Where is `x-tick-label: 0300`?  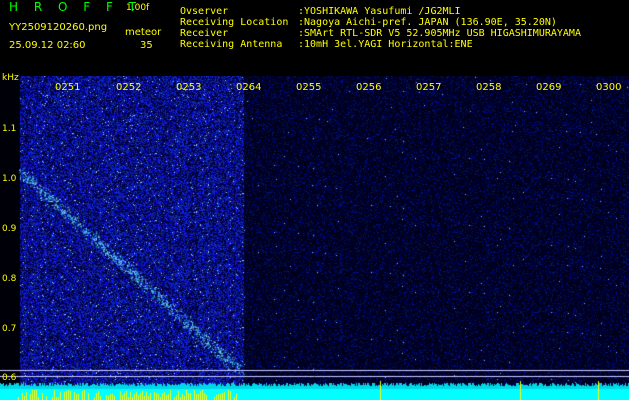
x-tick-label: 0300 is located at coordinates (609, 87).